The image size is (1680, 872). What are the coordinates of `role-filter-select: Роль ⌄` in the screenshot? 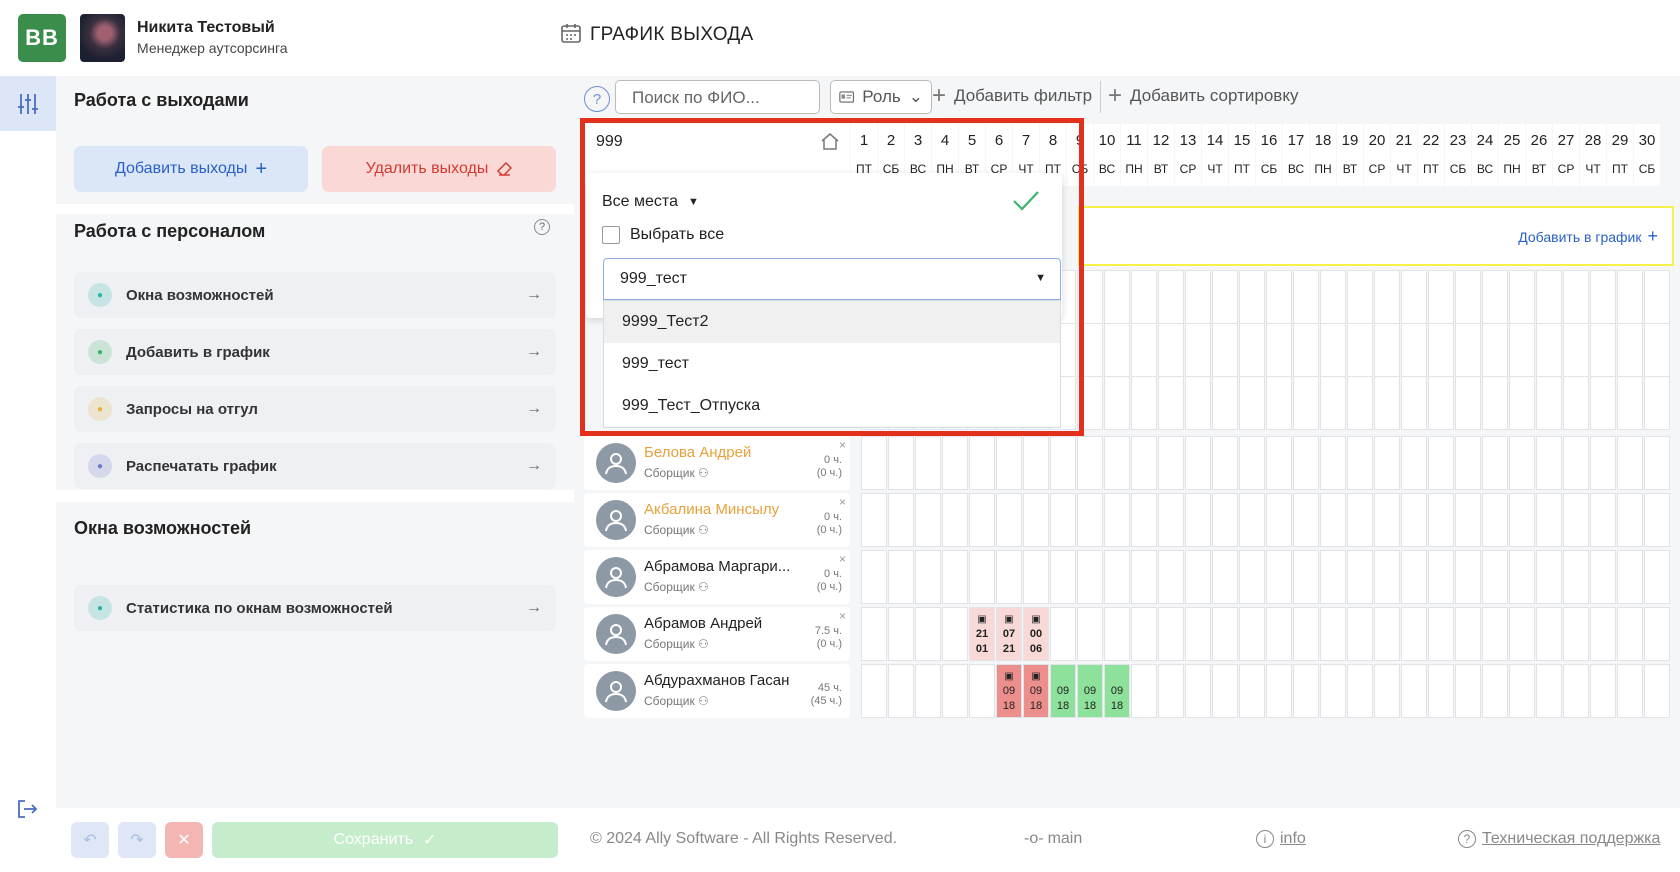 It's located at (881, 97).